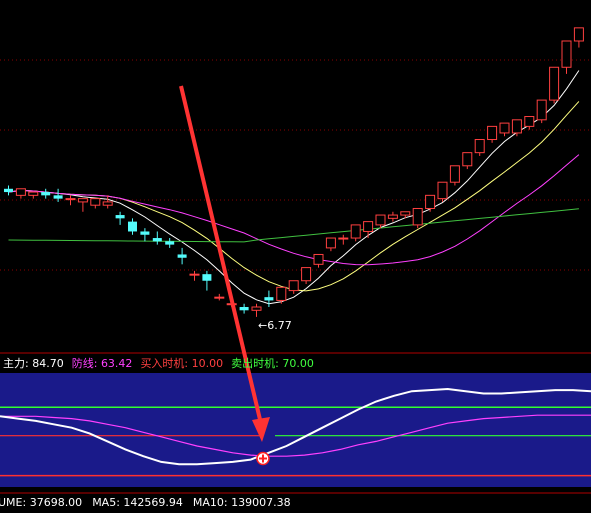 The image size is (591, 513). I want to click on buy-timing-label: 买入时机:, so click(164, 363).